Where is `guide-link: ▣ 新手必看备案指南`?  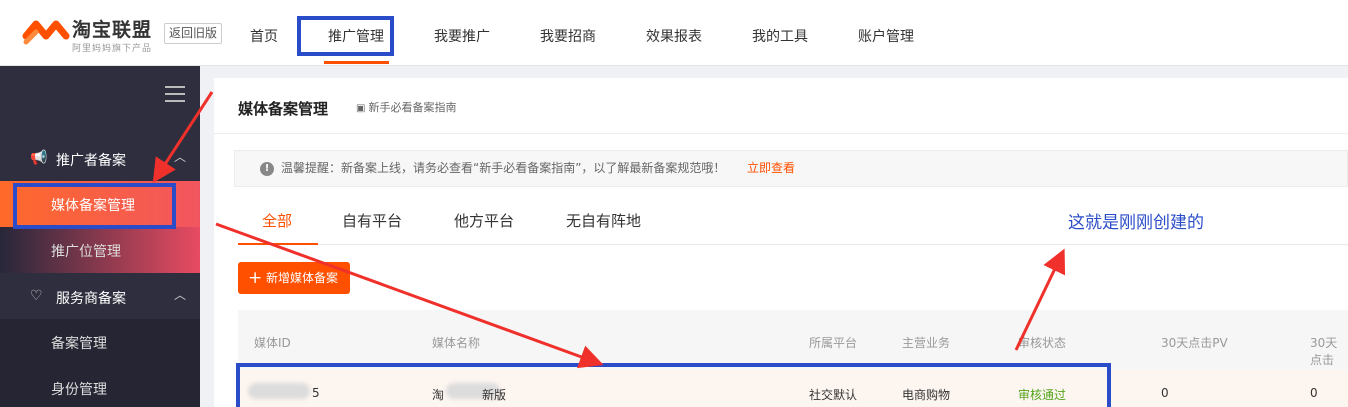 guide-link: ▣ 新手必看备案指南 is located at coordinates (406, 107).